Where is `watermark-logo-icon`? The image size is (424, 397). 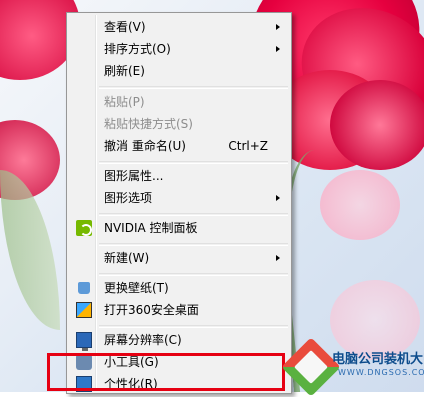
watermark-logo-icon is located at coordinates (311, 367).